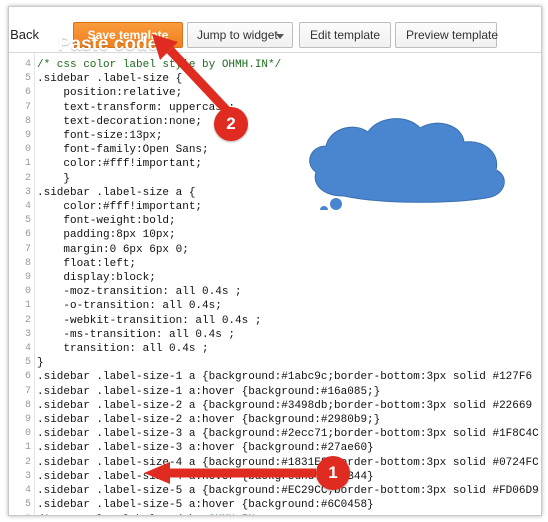 The image size is (548, 522). What do you see at coordinates (230, 473) in the screenshot?
I see `arrow-to-skin-tag` at bounding box center [230, 473].